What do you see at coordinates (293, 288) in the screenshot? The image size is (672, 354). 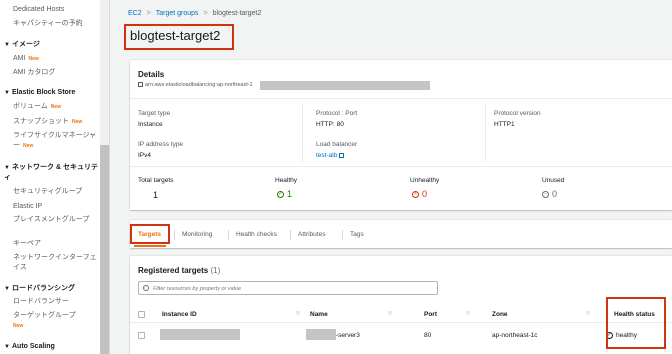 I see `filter-input` at bounding box center [293, 288].